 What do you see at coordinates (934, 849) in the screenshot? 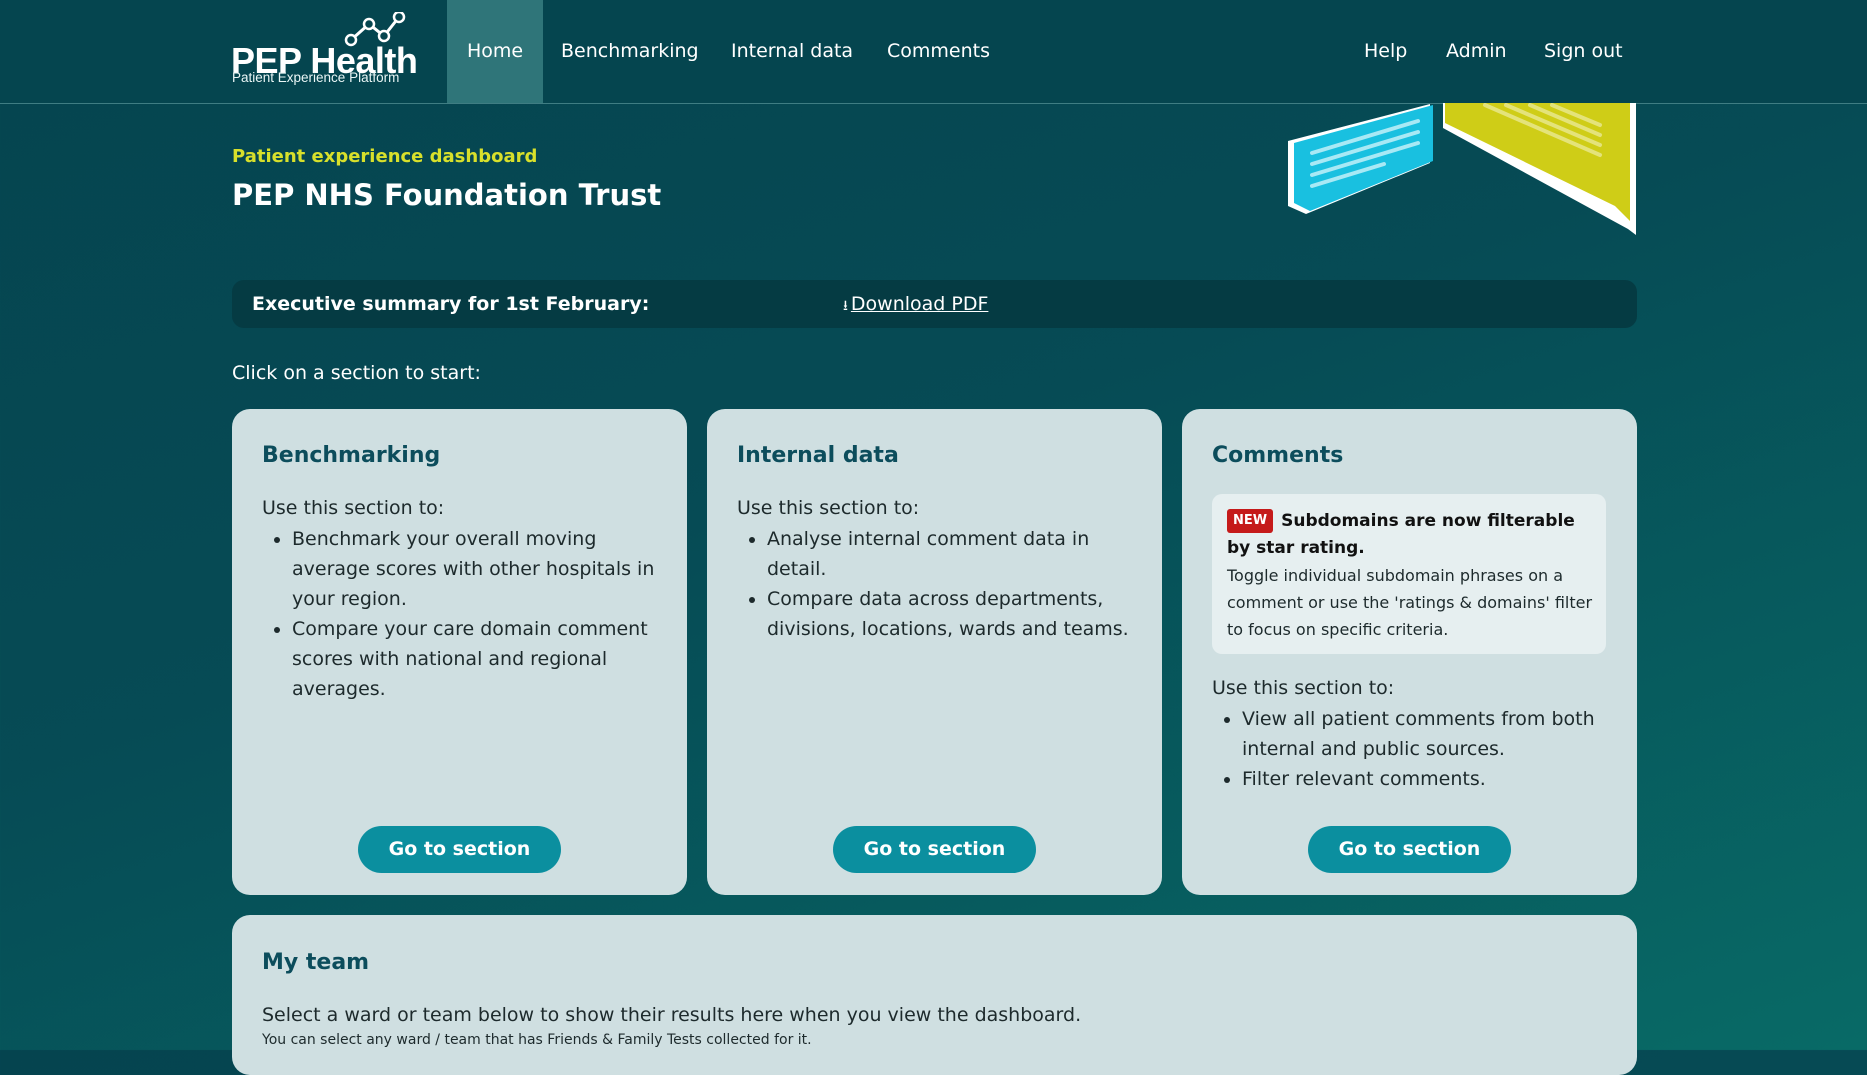
I see `go-to-internal-data-button: Go to section` at bounding box center [934, 849].